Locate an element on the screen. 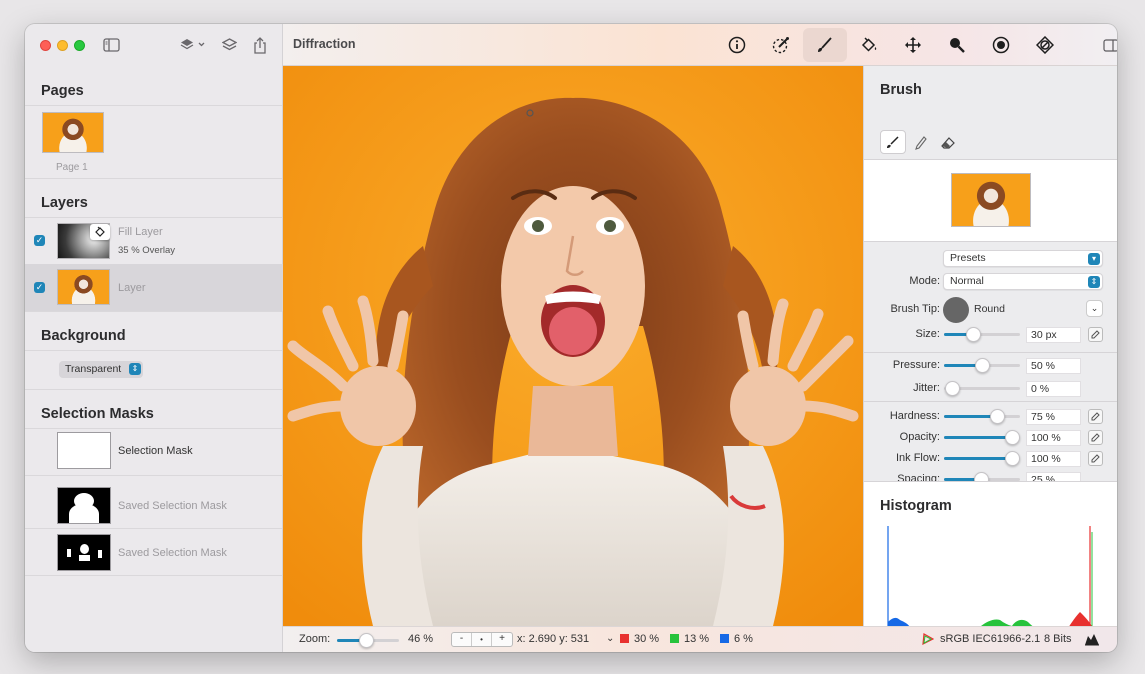 Image resolution: width=1145 pixels, height=674 pixels. layer-blend-detail: 35 % Overlay is located at coordinates (147, 250).